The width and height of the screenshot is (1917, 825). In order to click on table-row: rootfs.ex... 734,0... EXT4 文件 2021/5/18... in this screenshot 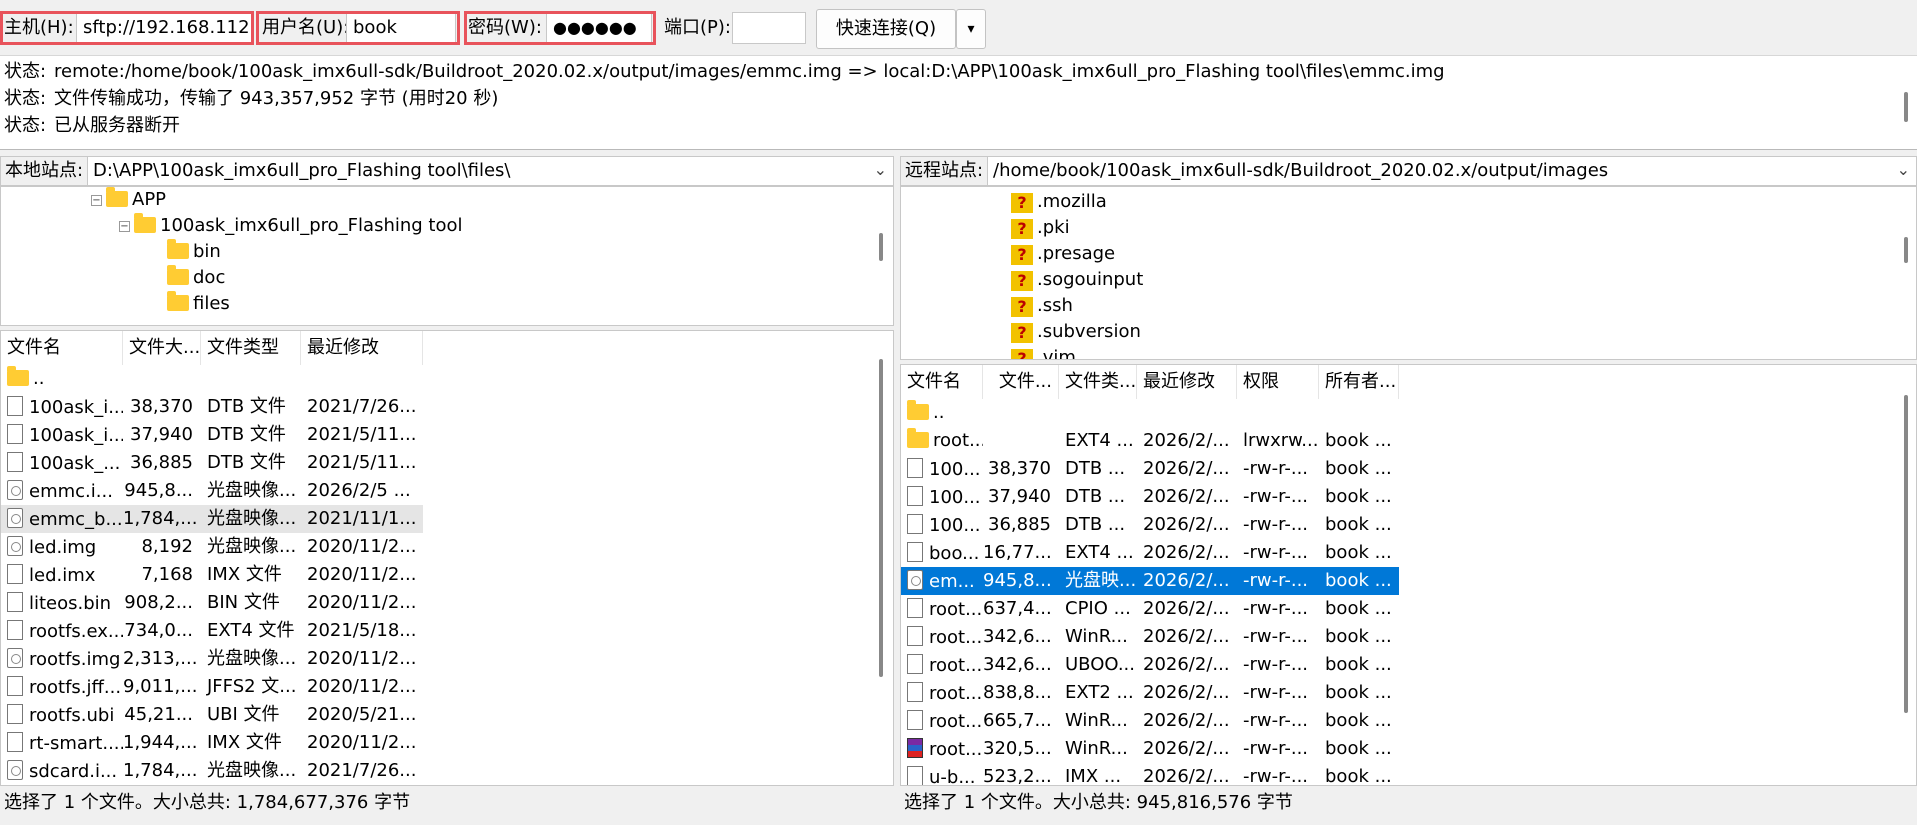, I will do `click(212, 631)`.